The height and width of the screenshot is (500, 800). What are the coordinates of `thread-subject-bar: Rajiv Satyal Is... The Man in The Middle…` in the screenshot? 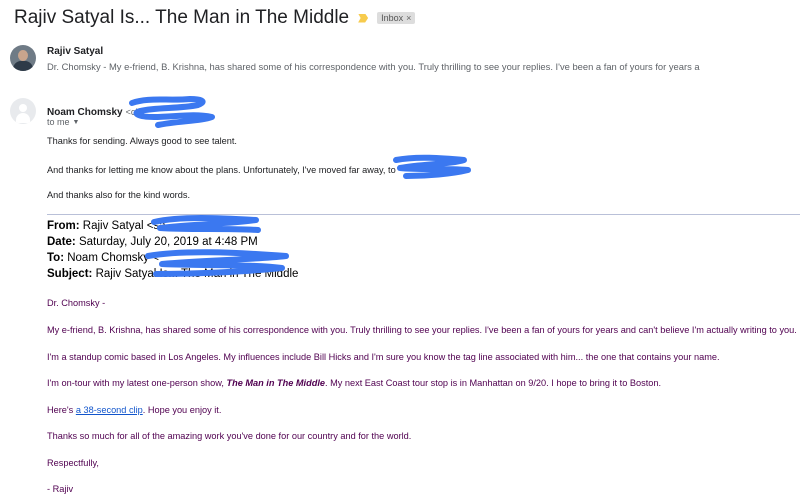 It's located at (215, 18).